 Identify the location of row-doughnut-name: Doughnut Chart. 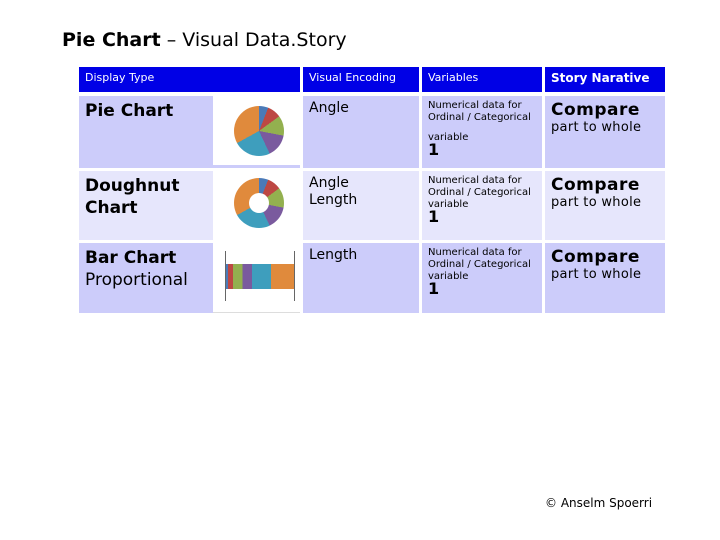
(146, 205).